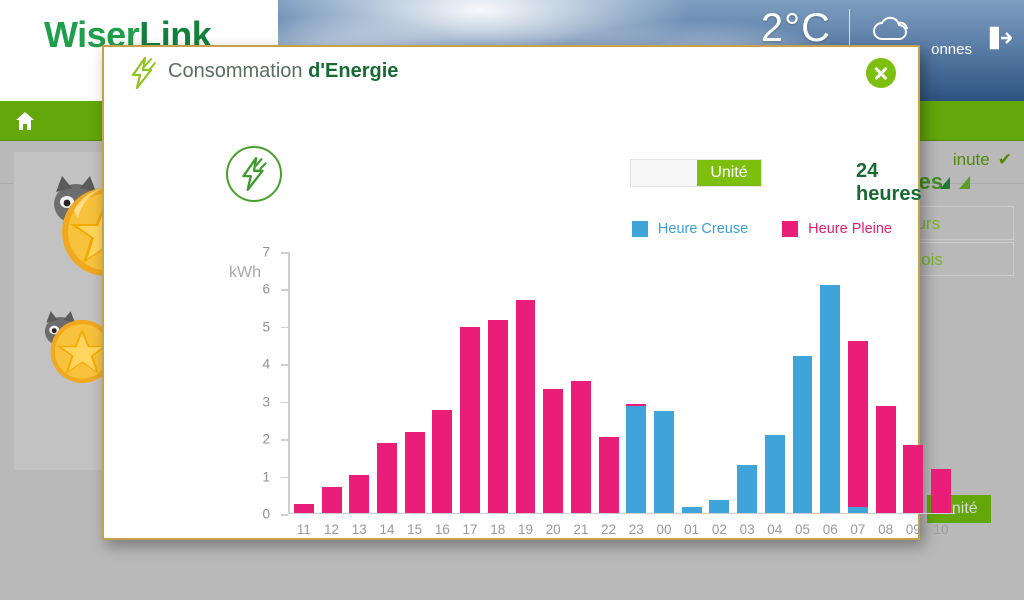  Describe the element at coordinates (775, 529) in the screenshot. I see `x-axis-tick-label: 04` at that location.